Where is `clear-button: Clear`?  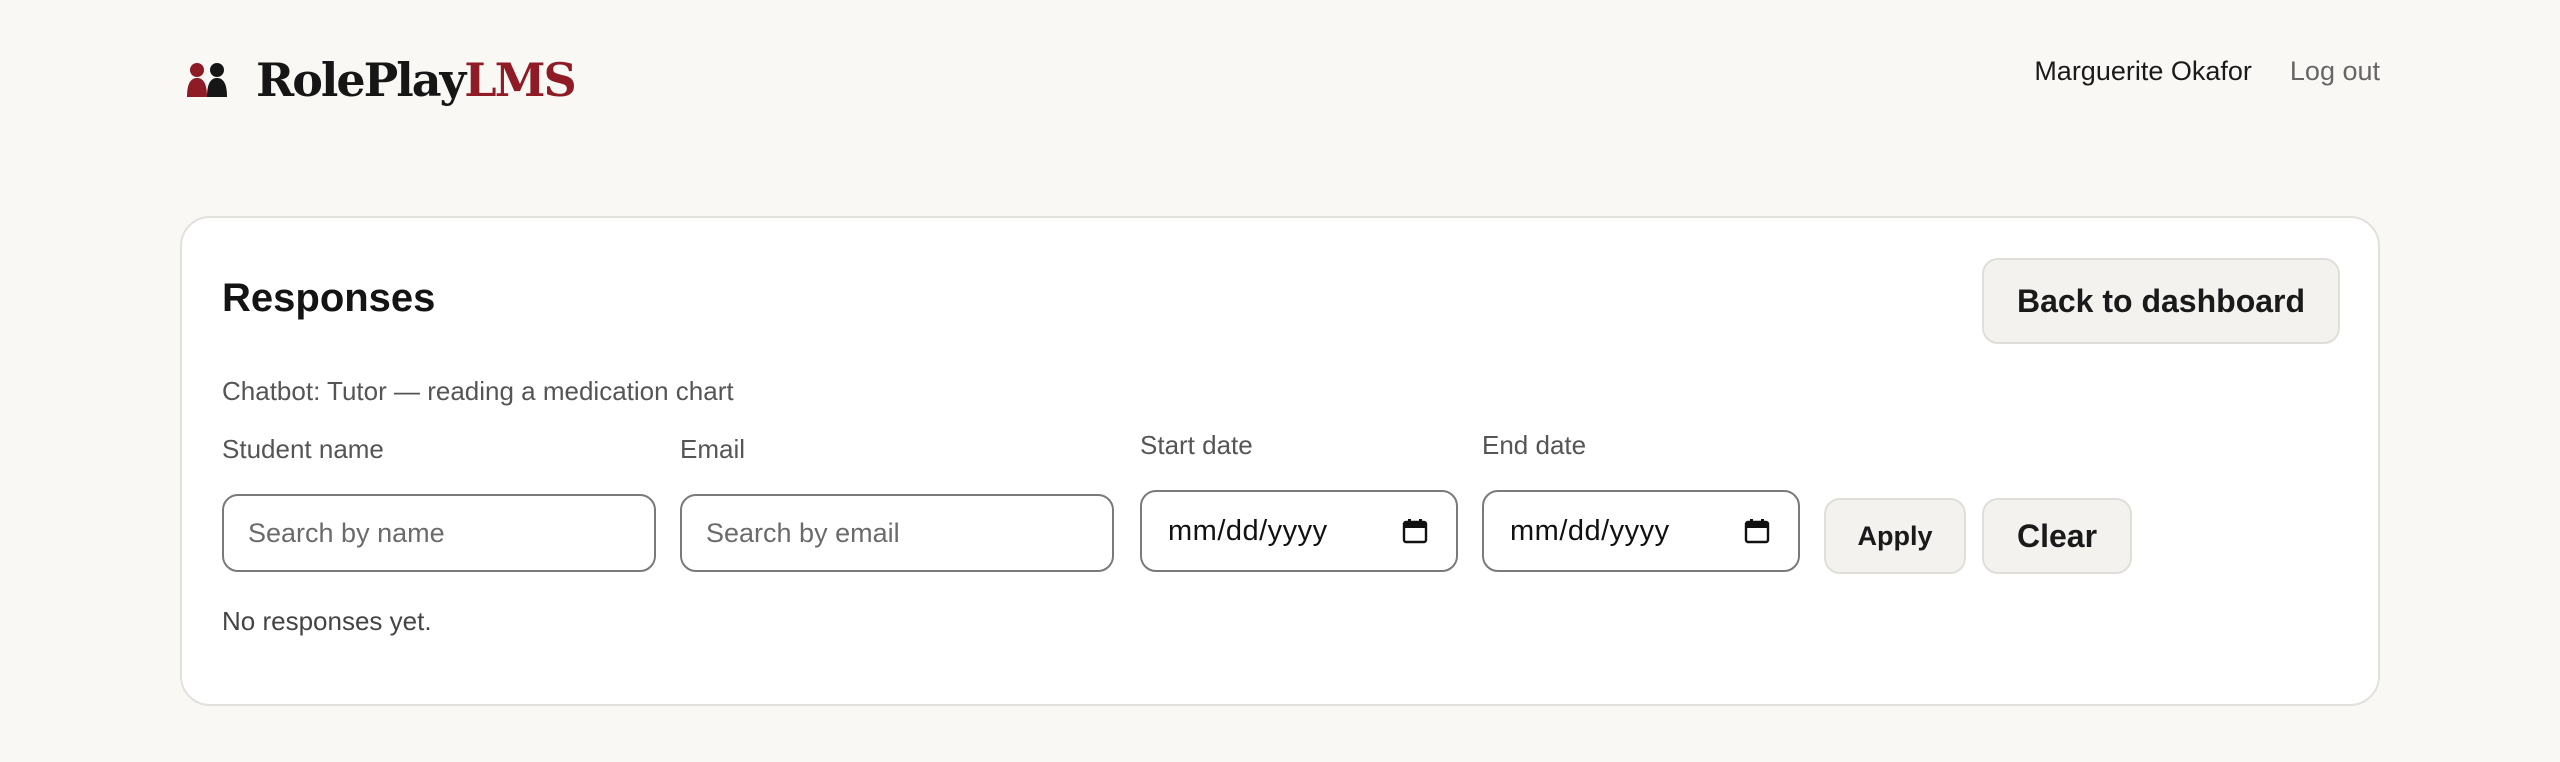
clear-button: Clear is located at coordinates (2057, 536).